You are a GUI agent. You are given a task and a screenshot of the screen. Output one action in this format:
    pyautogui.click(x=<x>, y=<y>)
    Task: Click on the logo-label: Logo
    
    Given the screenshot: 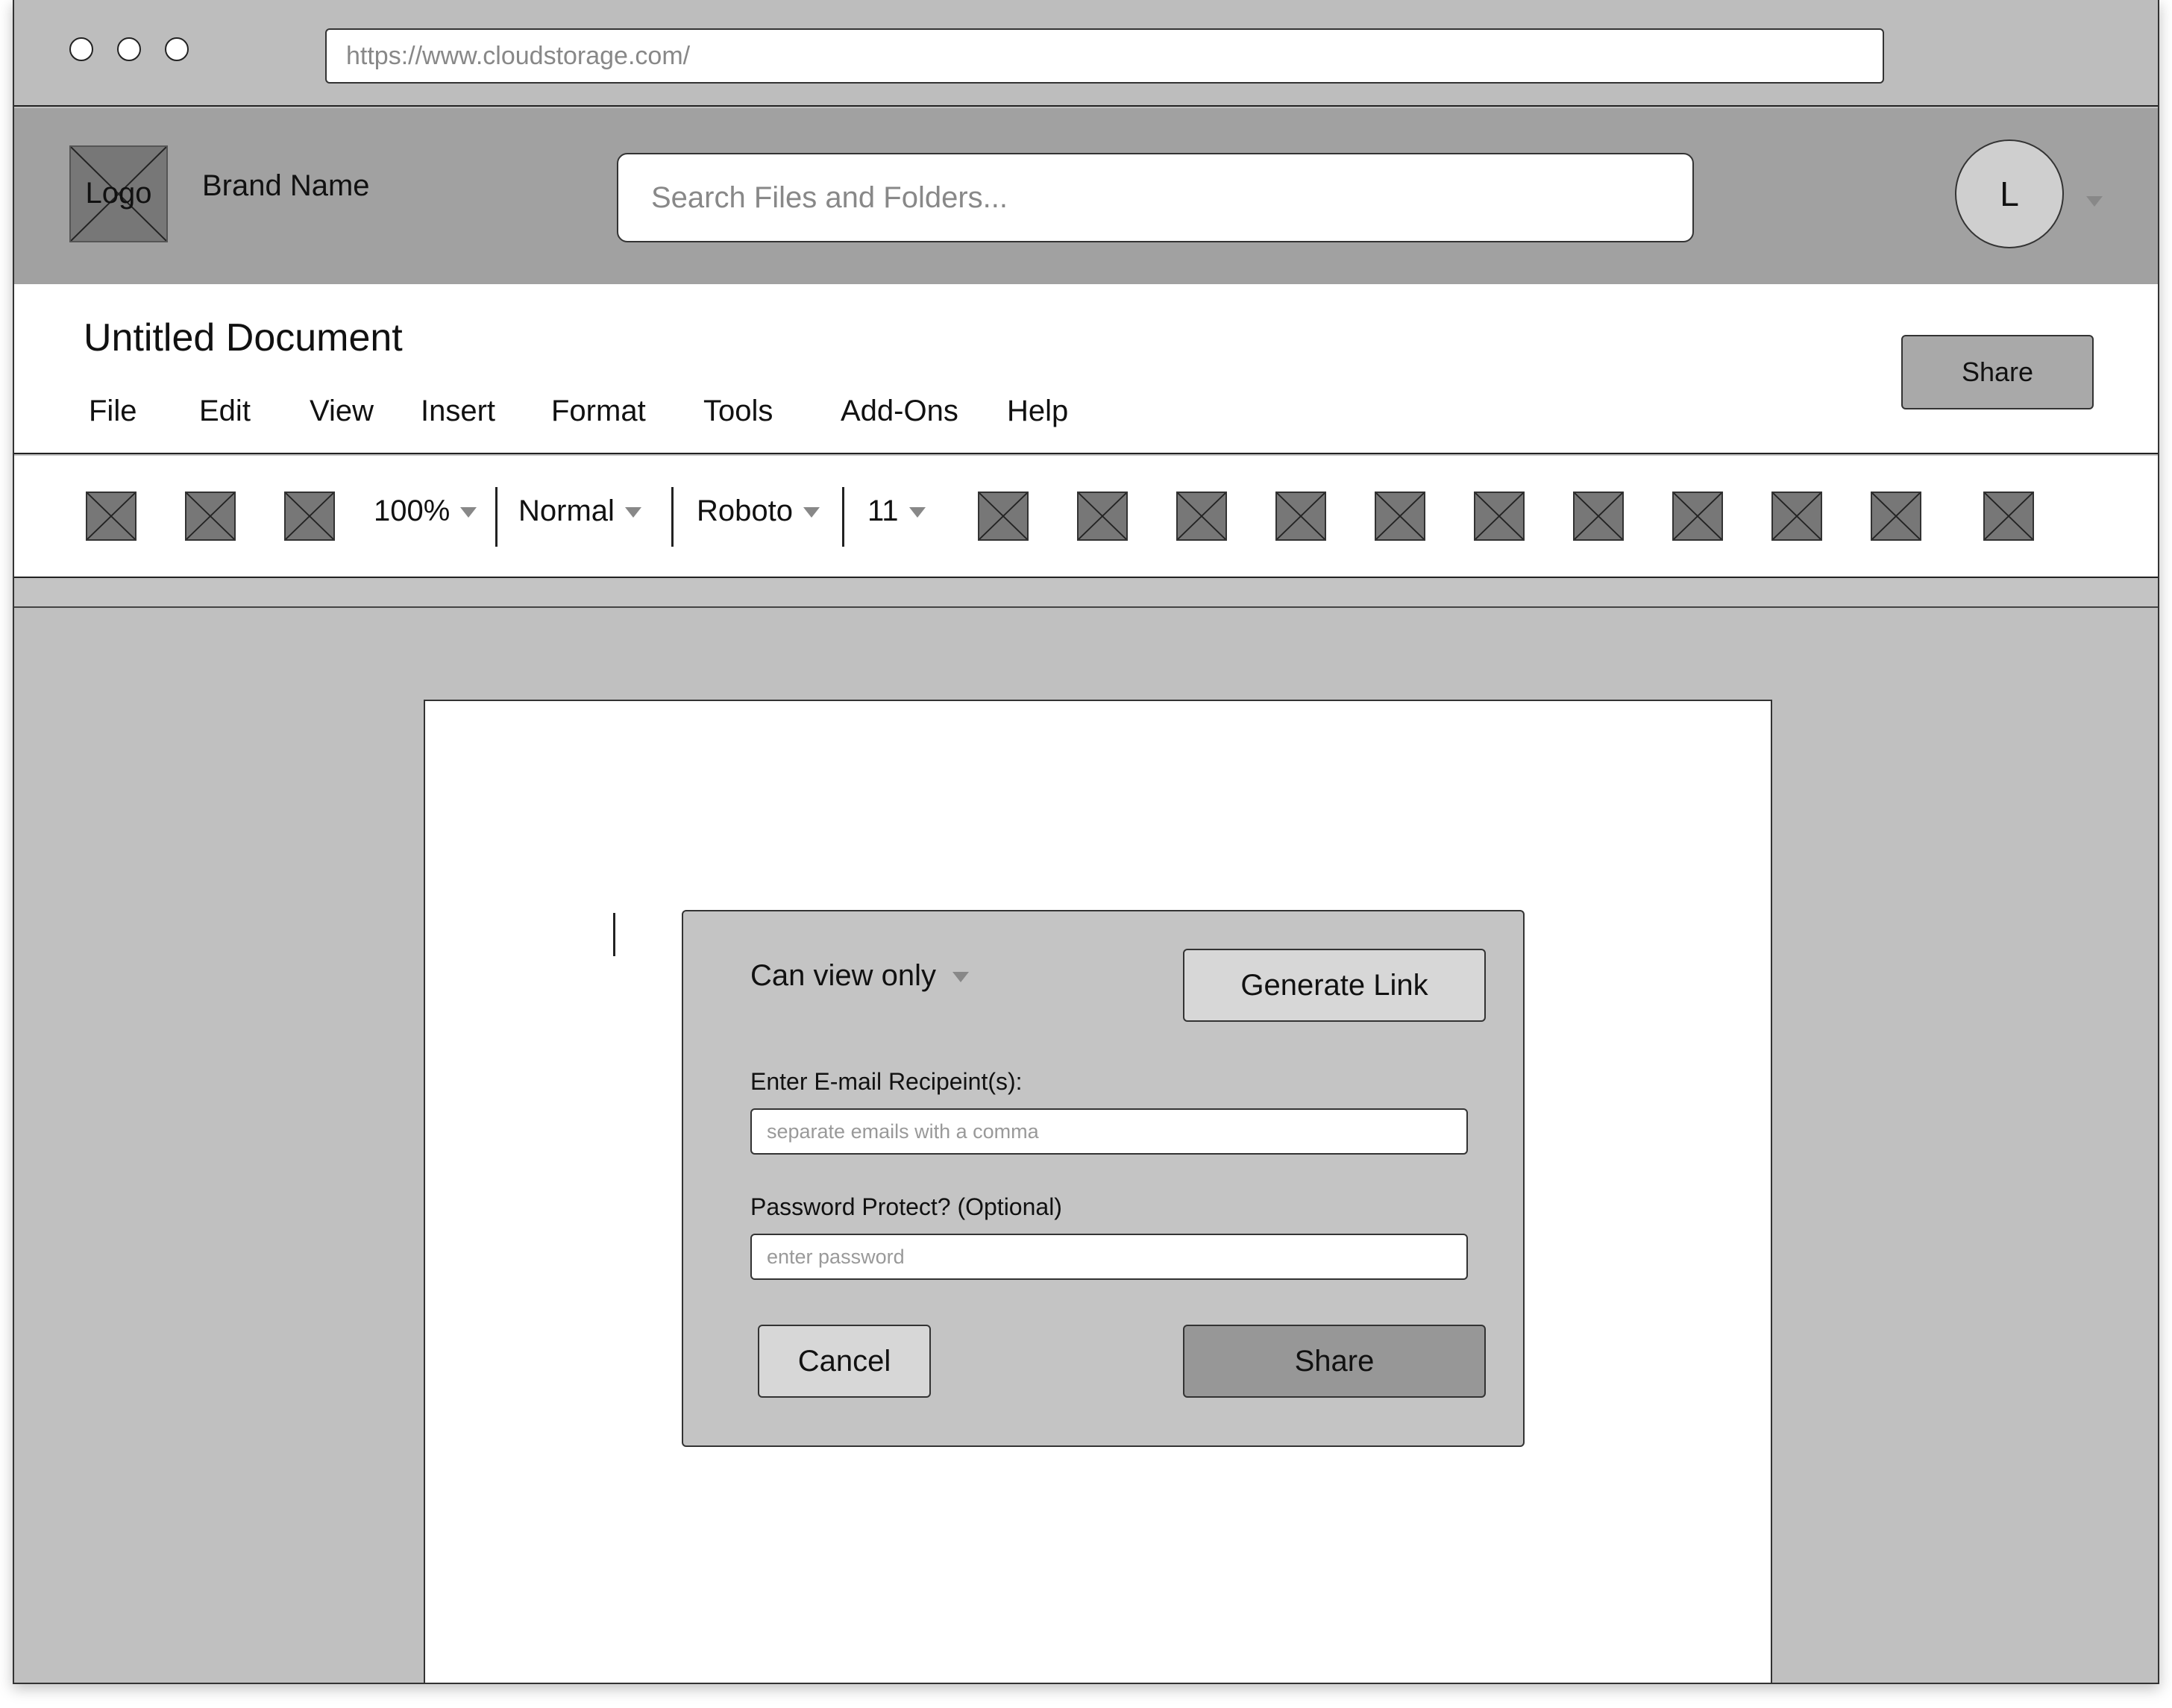 What is the action you would take?
    pyautogui.click(x=118, y=194)
    